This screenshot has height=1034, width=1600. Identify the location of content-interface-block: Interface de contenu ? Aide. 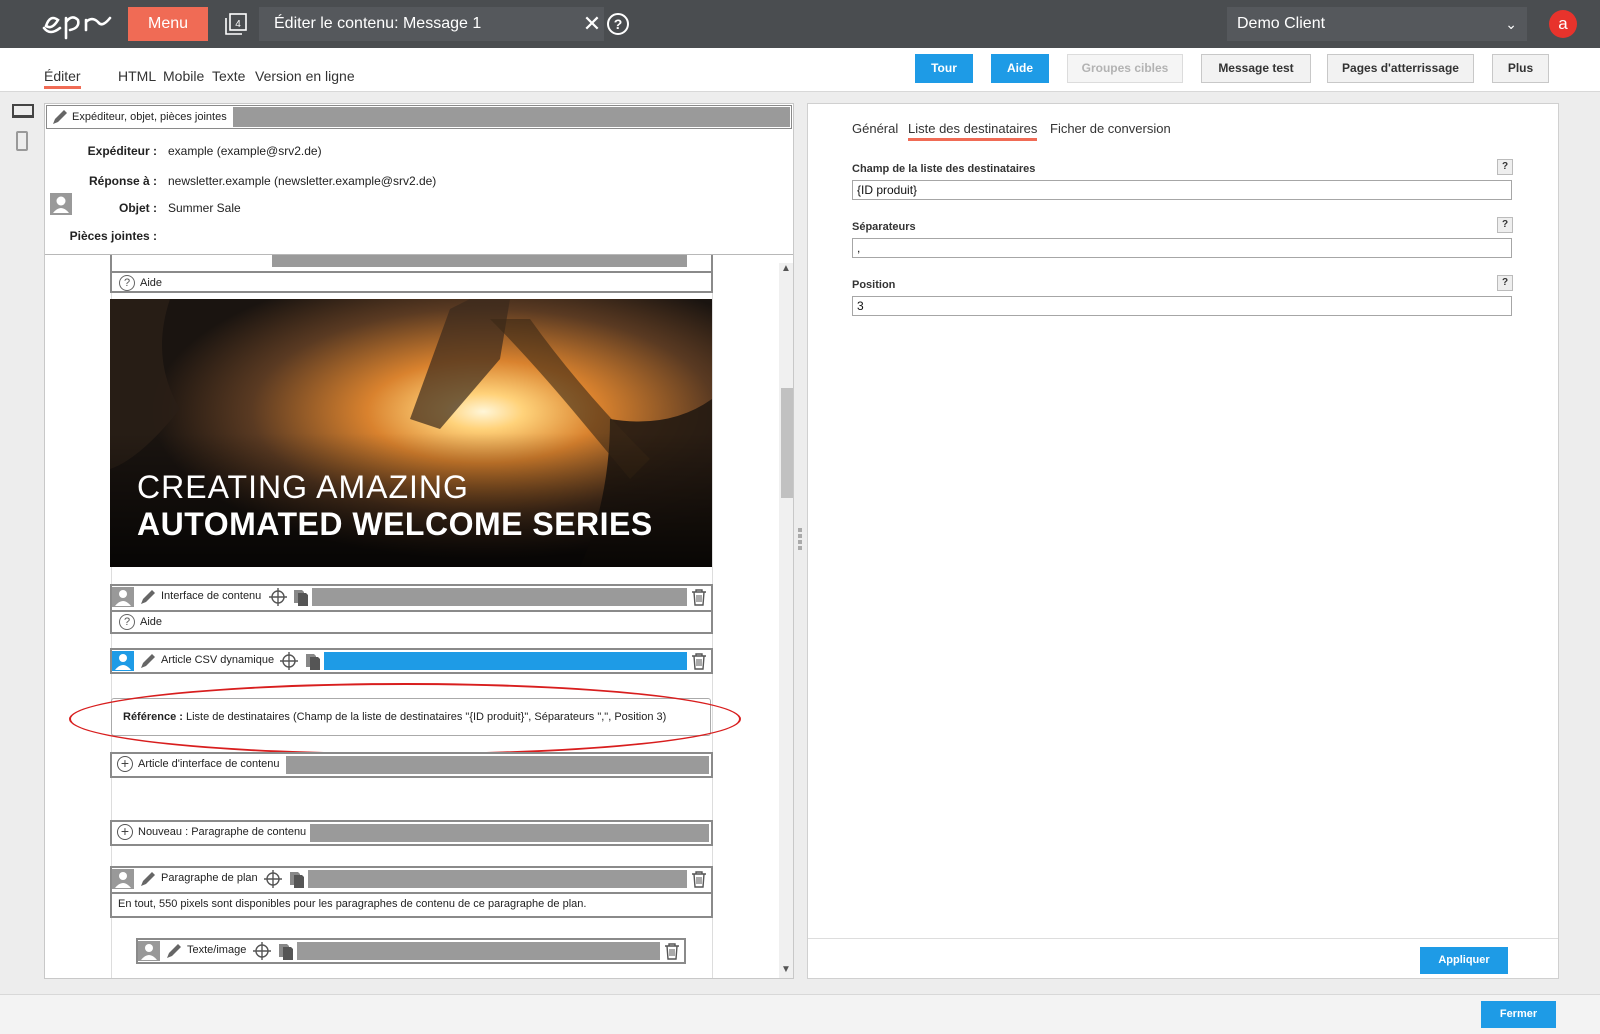
(411, 609).